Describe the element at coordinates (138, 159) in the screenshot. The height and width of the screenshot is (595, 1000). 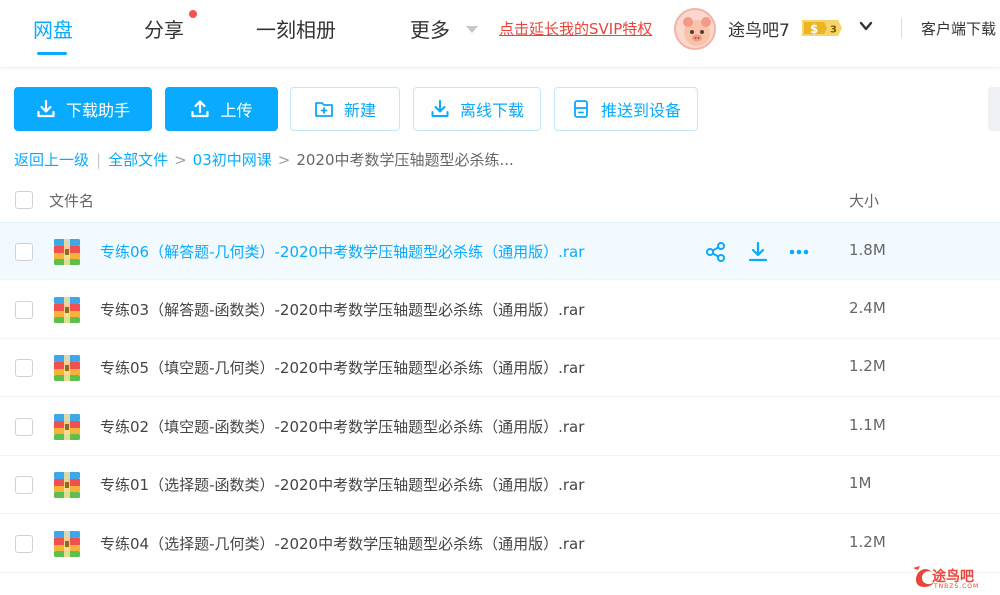
I see `breadcrumb-all-files: 全部文件` at that location.